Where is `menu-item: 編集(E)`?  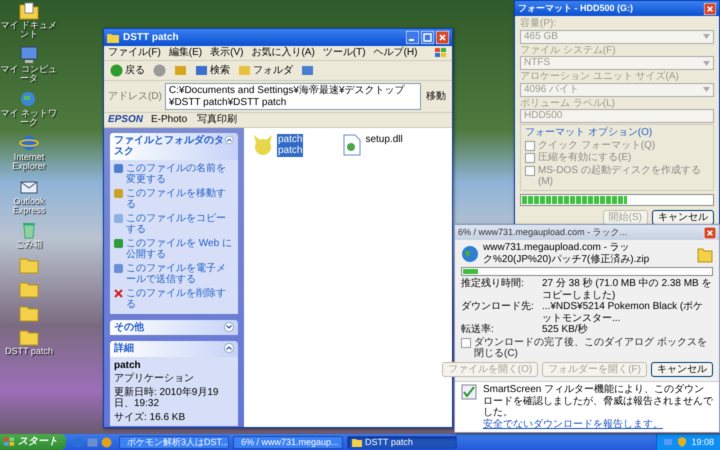
menu-item: 編集(E) is located at coordinates (185, 53).